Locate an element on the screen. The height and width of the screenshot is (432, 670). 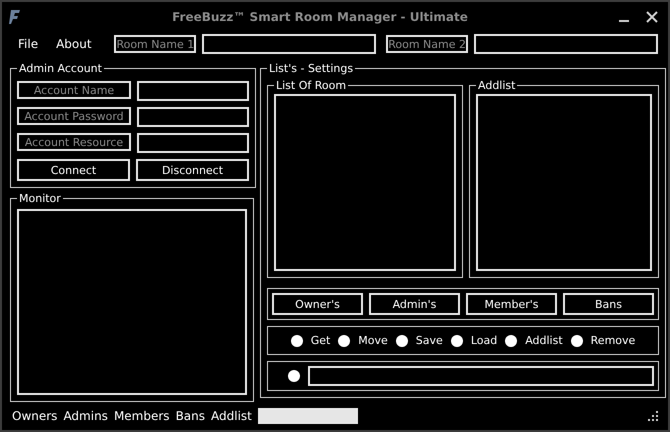
account-label: Account Password is located at coordinates (74, 116).